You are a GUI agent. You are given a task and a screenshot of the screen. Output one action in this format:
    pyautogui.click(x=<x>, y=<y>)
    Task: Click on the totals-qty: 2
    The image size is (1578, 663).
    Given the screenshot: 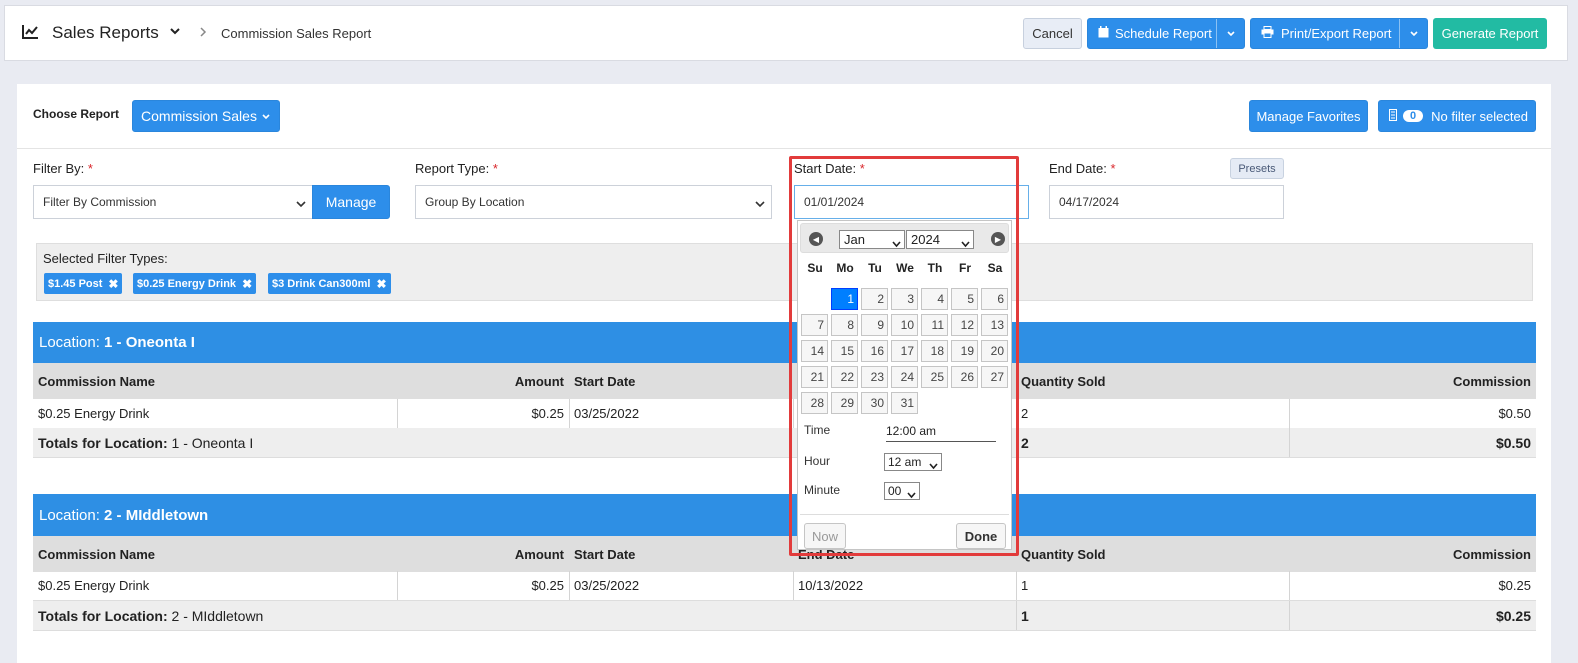 What is the action you would take?
    pyautogui.click(x=1025, y=442)
    